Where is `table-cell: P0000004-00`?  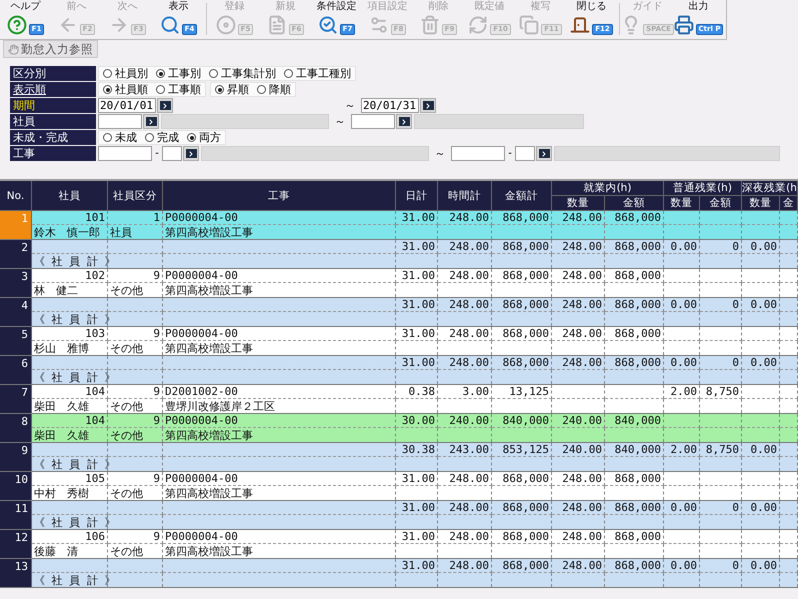
table-cell: P0000004-00 is located at coordinates (201, 536).